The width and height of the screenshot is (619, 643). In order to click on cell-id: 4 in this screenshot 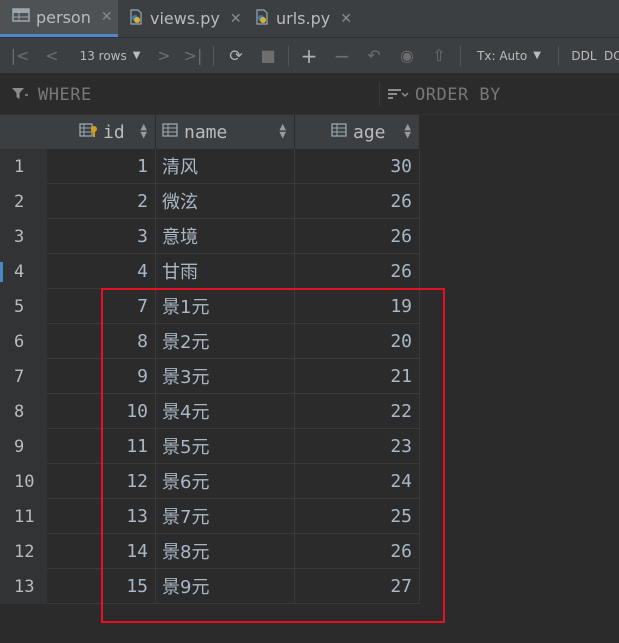, I will do `click(101, 271)`.